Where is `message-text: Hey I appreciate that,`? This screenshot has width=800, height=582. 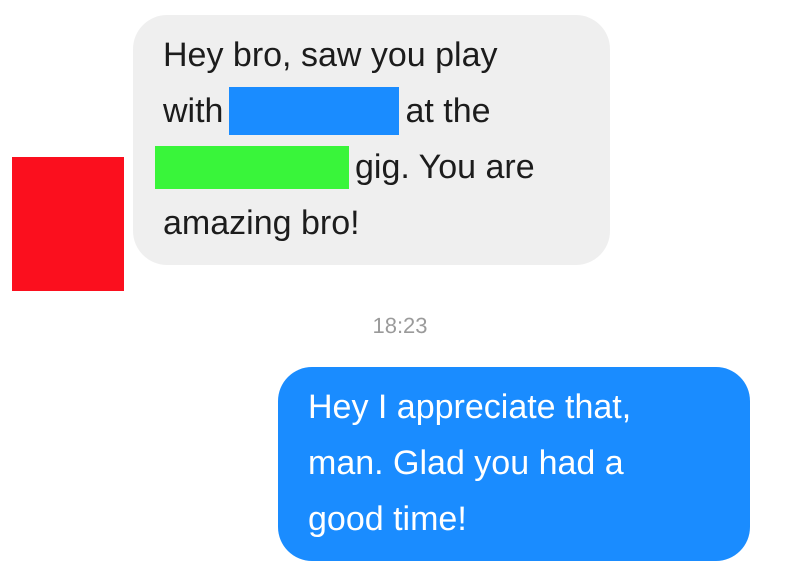 message-text: Hey I appreciate that, is located at coordinates (470, 407).